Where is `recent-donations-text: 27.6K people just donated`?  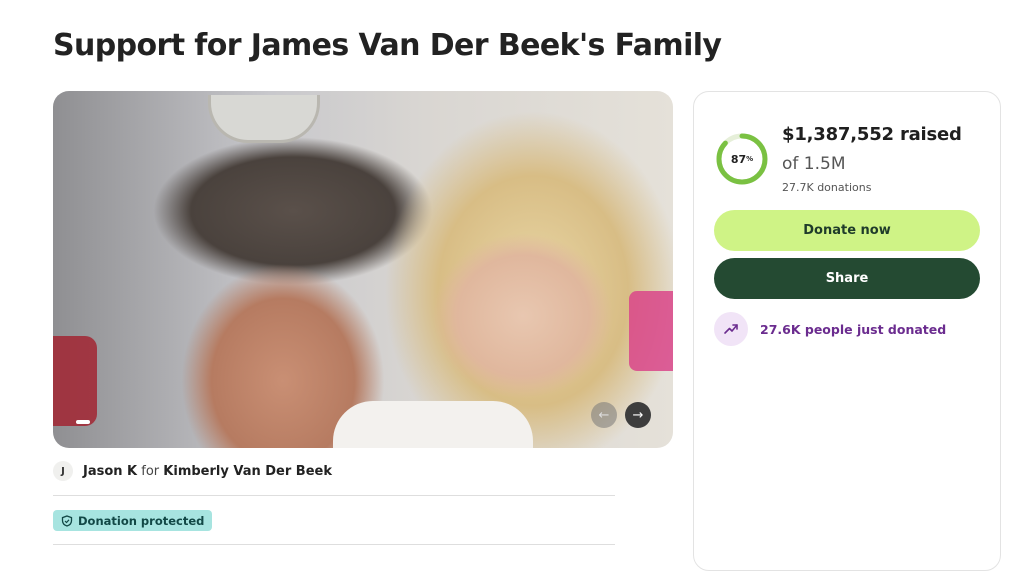
recent-donations-text: 27.6K people just donated is located at coordinates (853, 329).